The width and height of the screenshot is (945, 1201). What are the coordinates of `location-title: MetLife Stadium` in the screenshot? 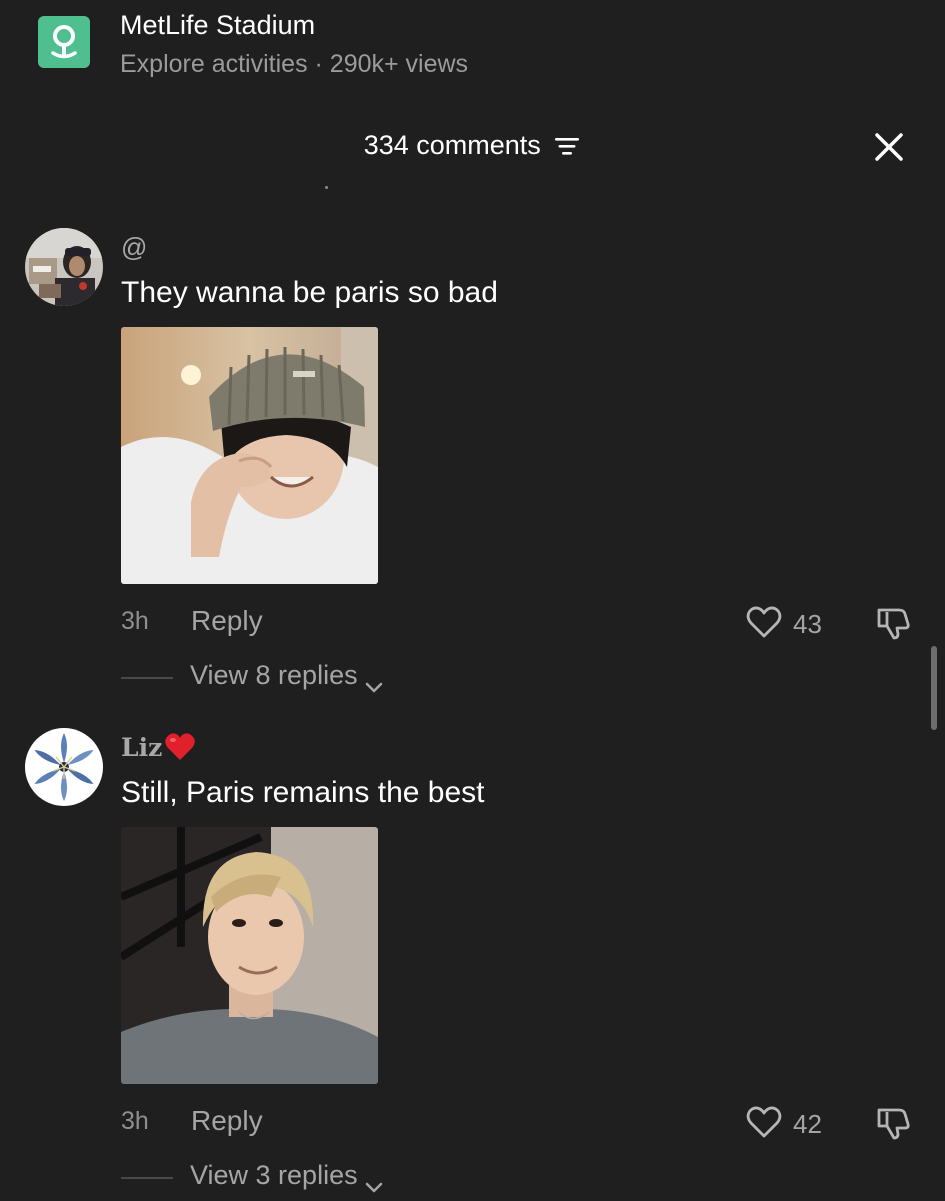 It's located at (217, 25).